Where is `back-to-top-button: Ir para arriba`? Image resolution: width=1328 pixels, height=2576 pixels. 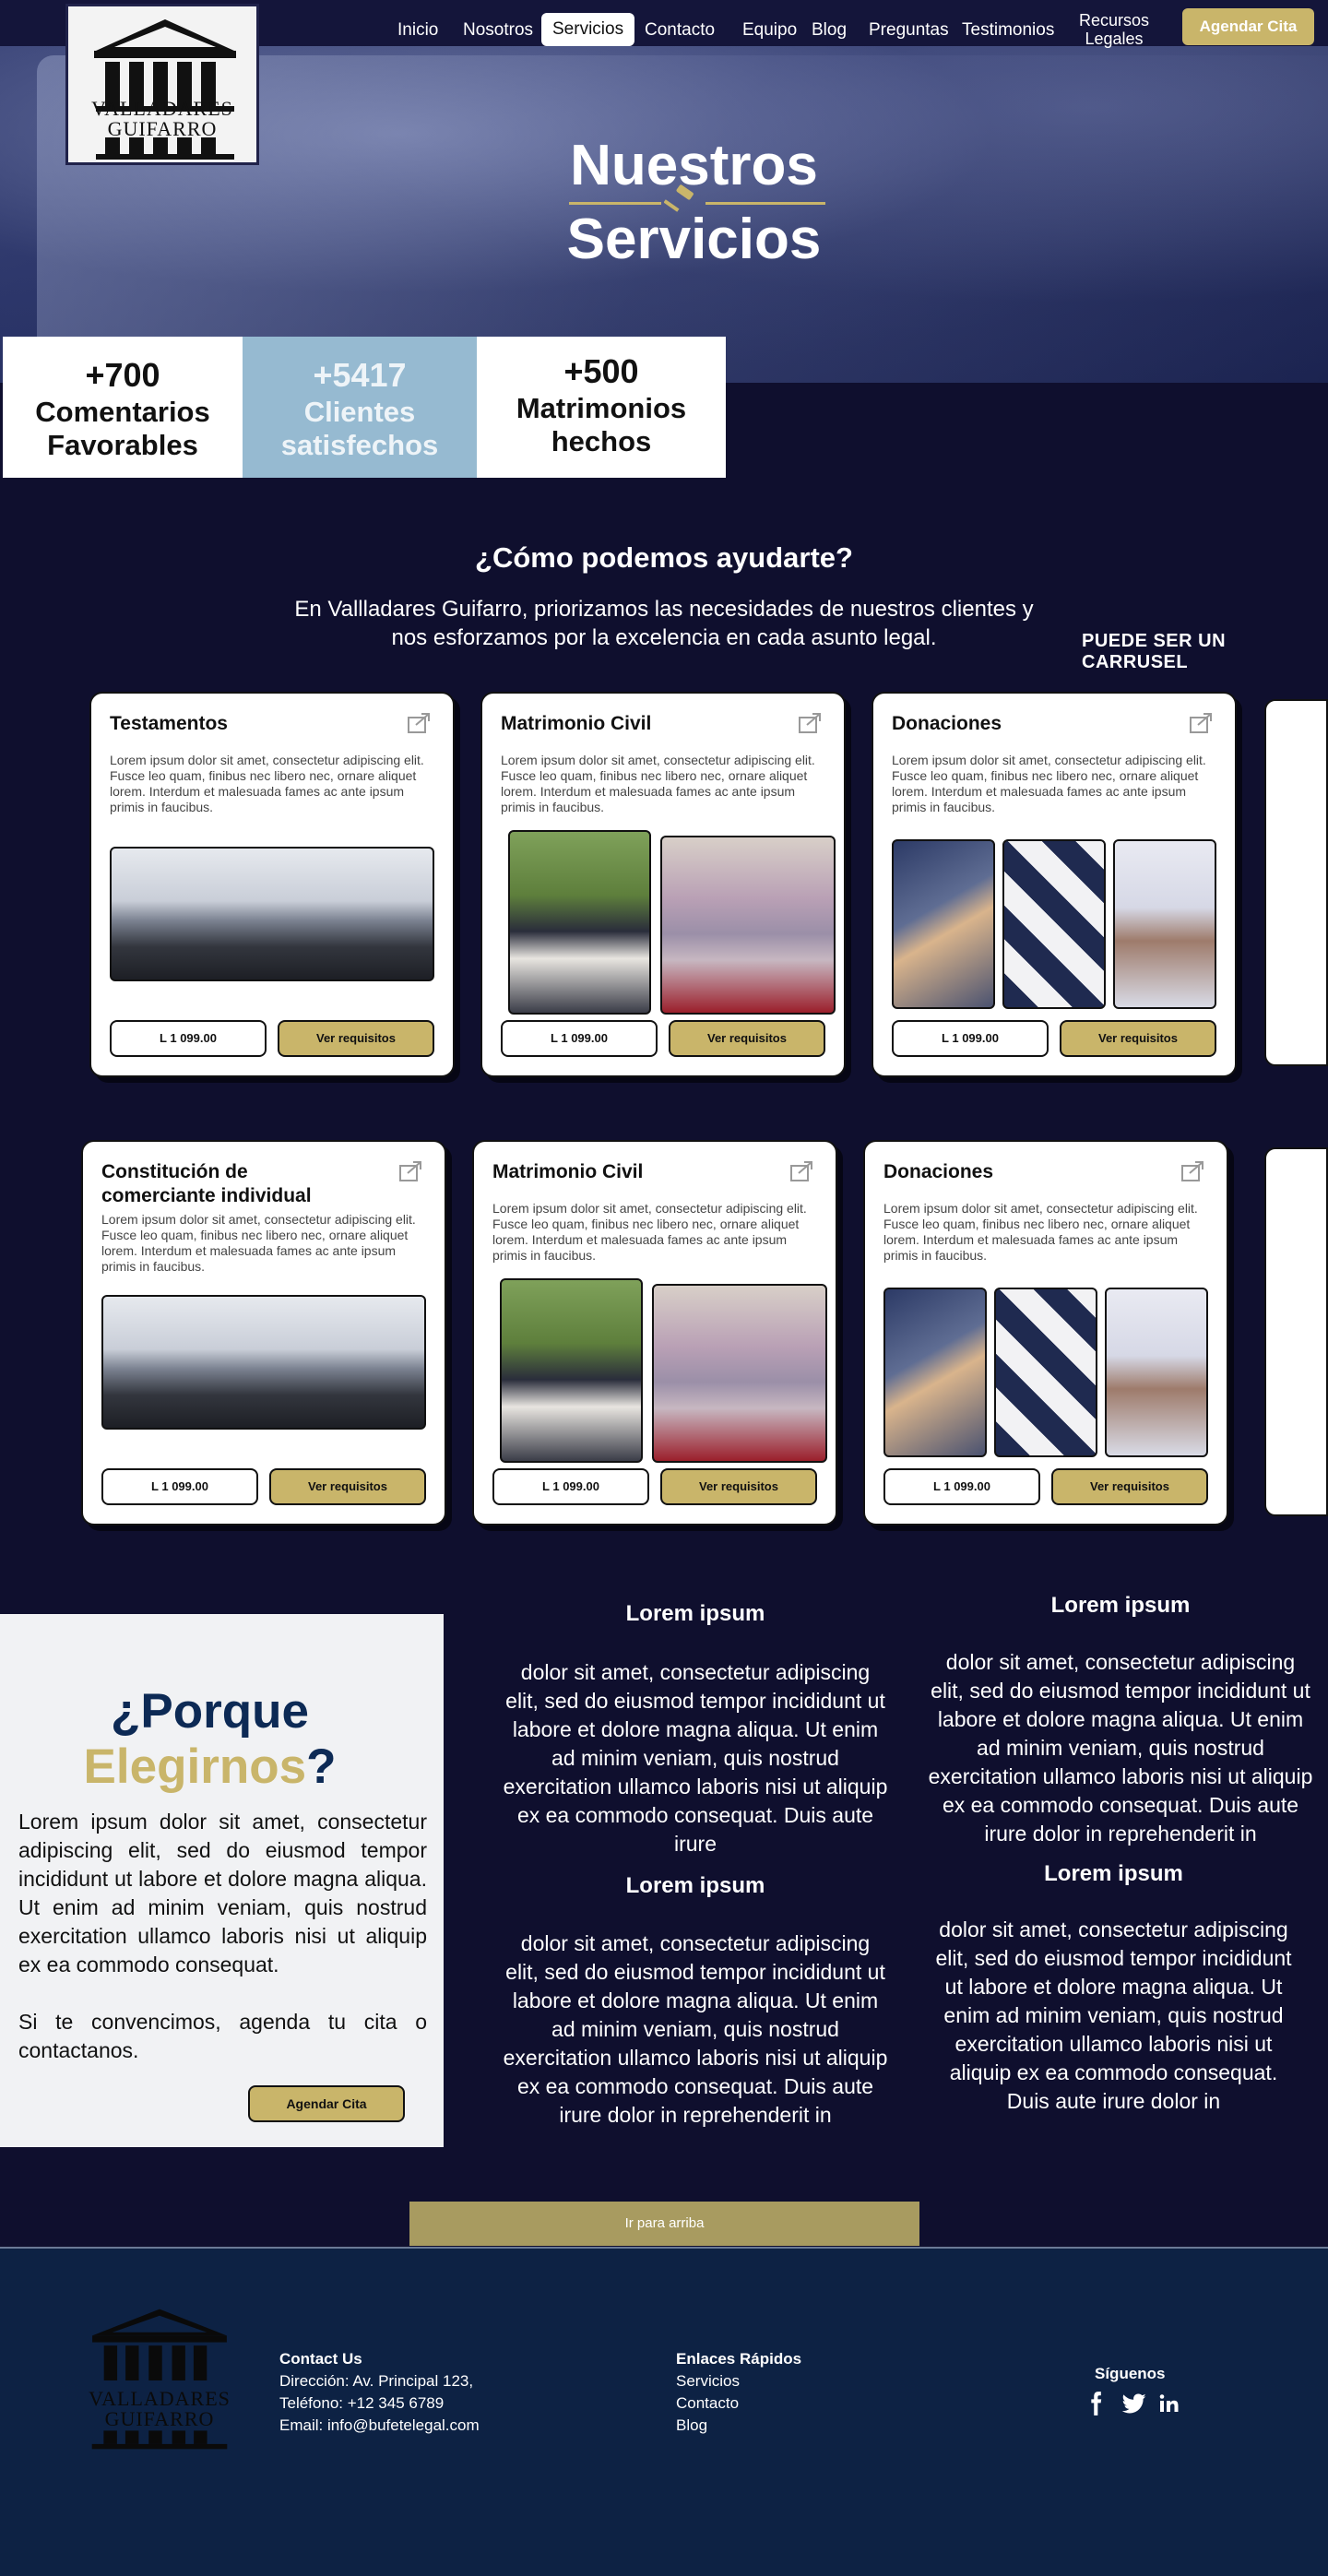 back-to-top-button: Ir para arriba is located at coordinates (664, 2224).